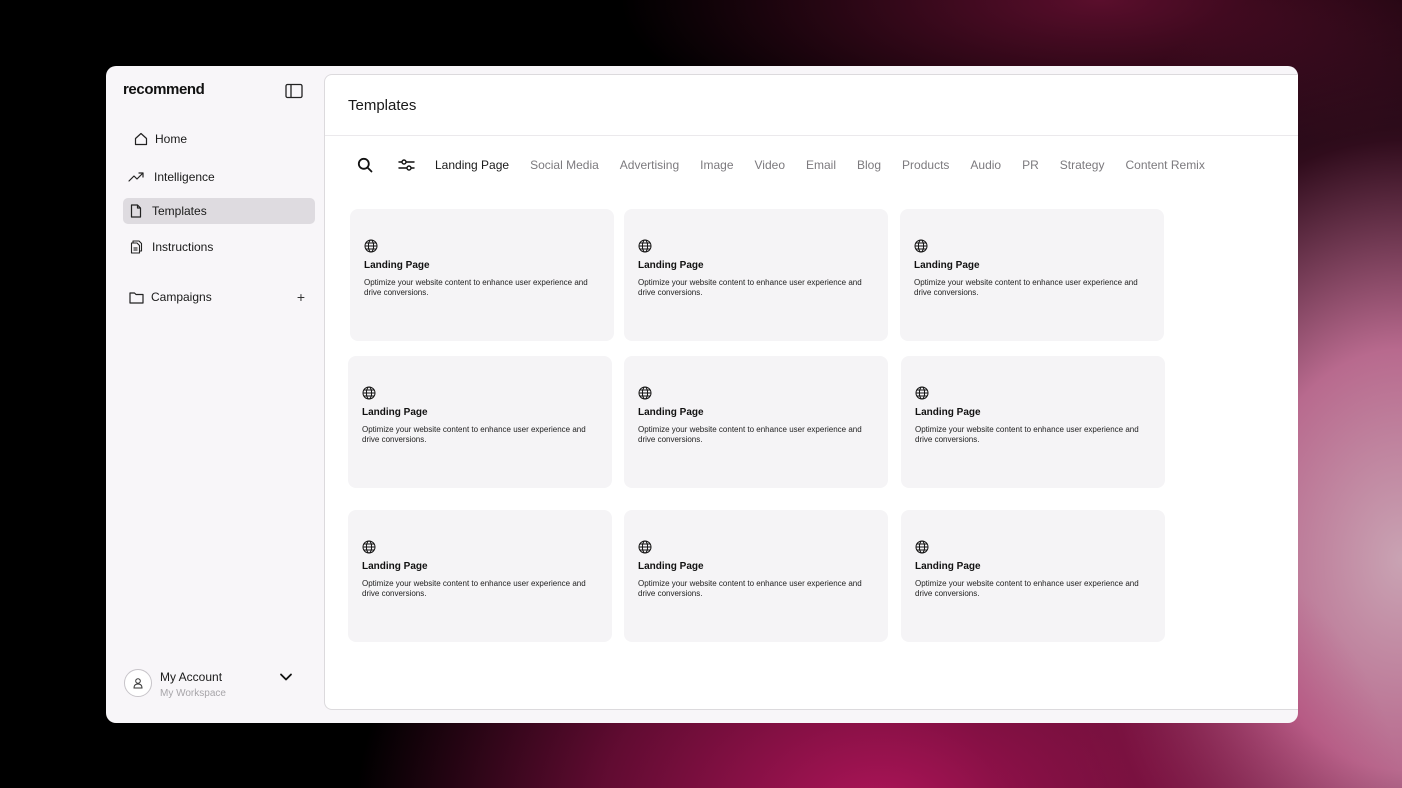 This screenshot has height=788, width=1402. What do you see at coordinates (382, 105) in the screenshot?
I see `page-title: Templates` at bounding box center [382, 105].